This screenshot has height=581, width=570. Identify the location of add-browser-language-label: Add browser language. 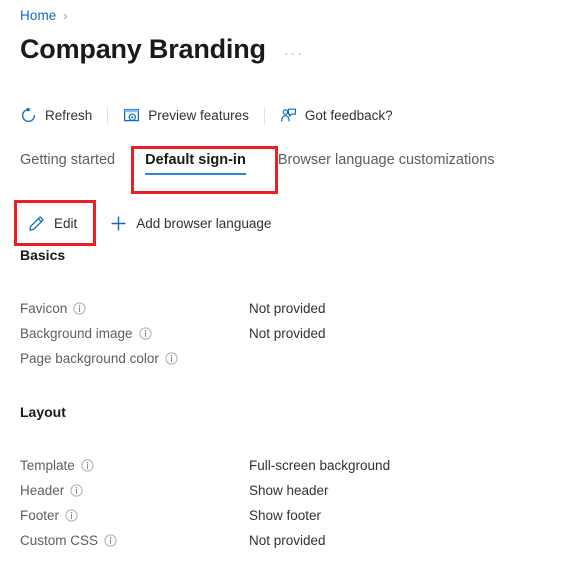
(204, 223).